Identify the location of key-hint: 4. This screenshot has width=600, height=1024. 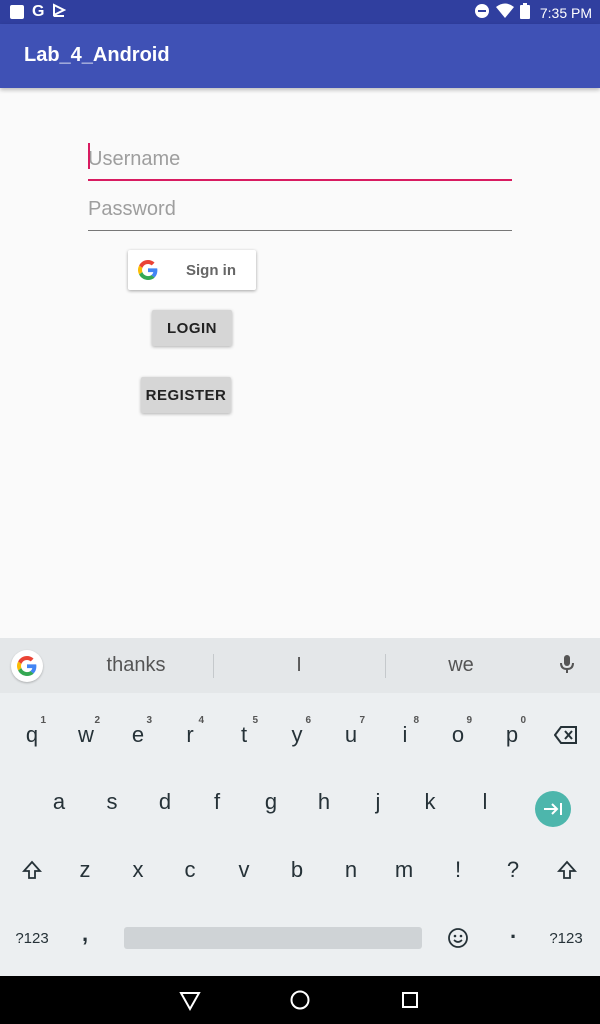
(201, 720).